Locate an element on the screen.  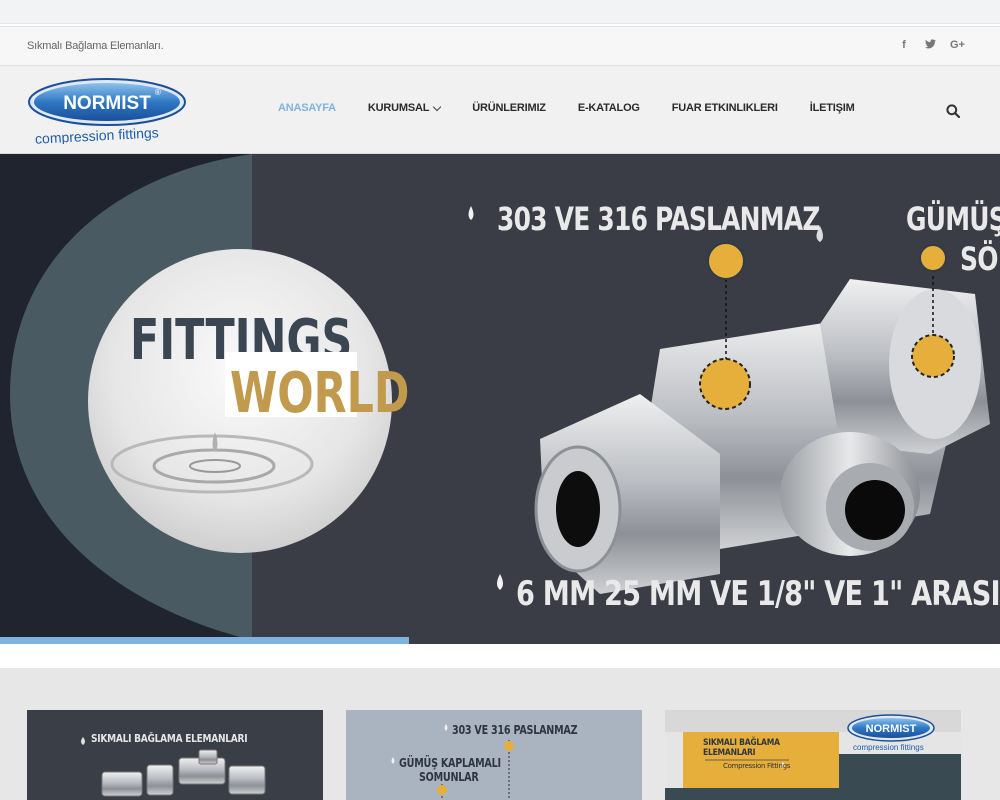
card-title-1: 303 VE 316 PASLANMAZ is located at coordinates (515, 730).